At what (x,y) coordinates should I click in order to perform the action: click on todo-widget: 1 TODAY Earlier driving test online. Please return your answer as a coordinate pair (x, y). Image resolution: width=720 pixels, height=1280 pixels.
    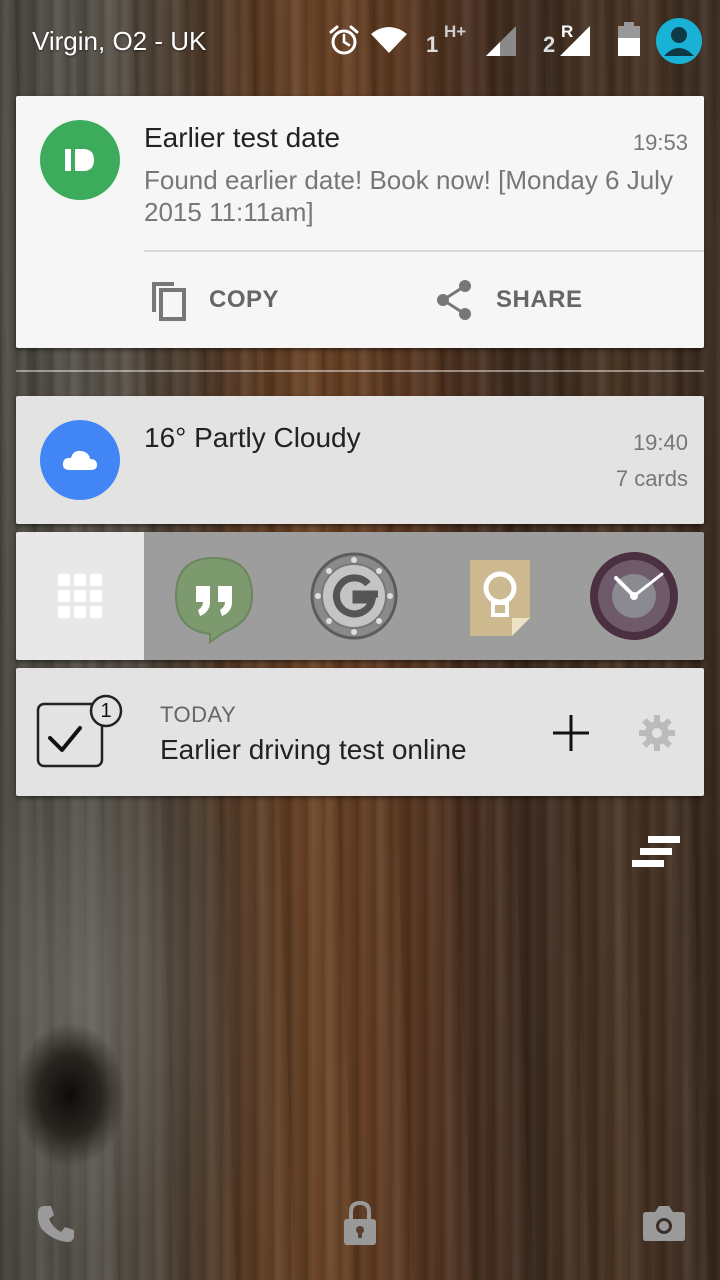
    Looking at the image, I should click on (360, 732).